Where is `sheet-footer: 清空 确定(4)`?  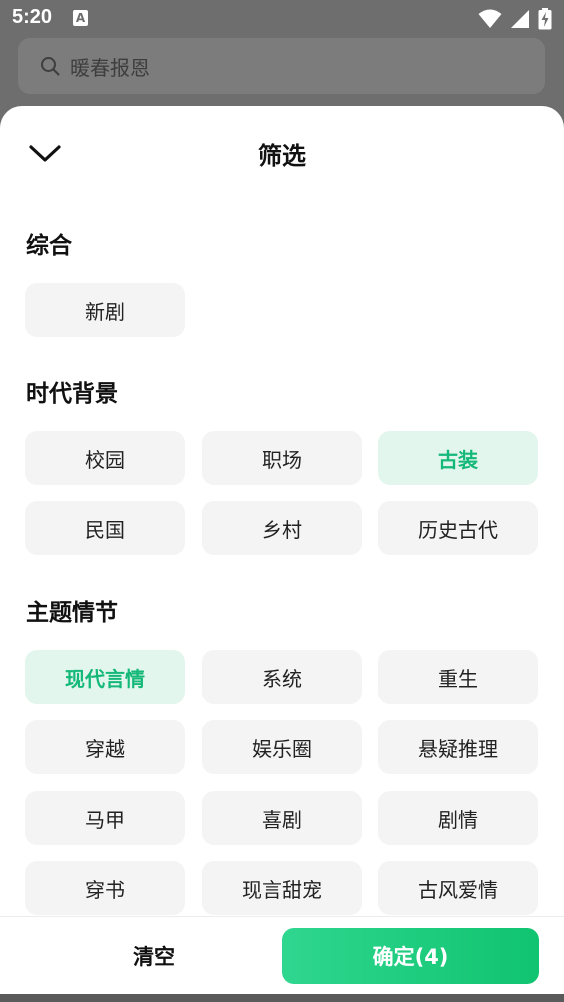
sheet-footer: 清空 确定(4) is located at coordinates (282, 955).